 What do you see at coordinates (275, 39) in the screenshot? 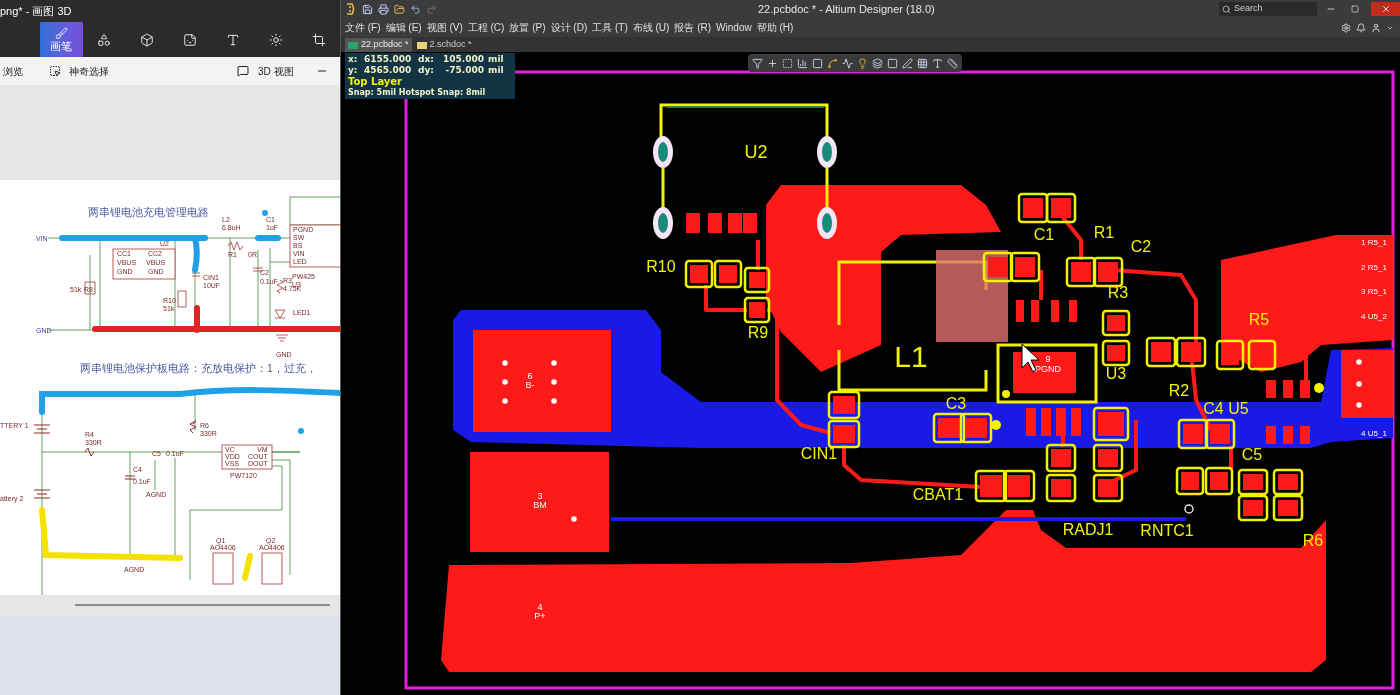
I see `sun-icon` at bounding box center [275, 39].